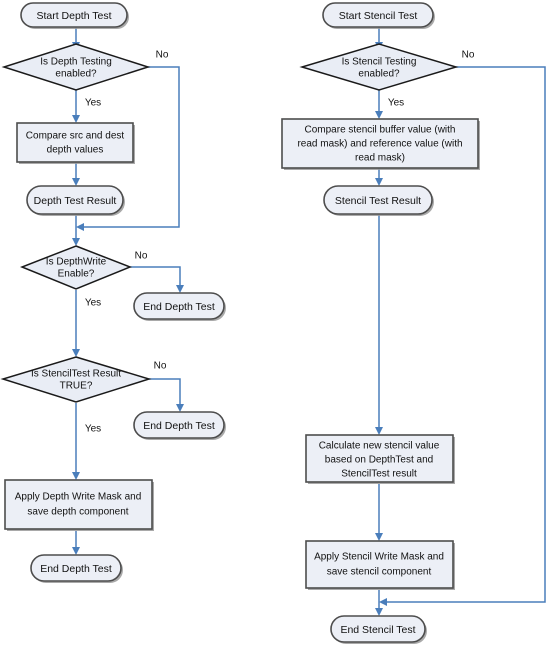  Describe the element at coordinates (76, 386) in the screenshot. I see `node-label-line2: TRUE?` at that location.